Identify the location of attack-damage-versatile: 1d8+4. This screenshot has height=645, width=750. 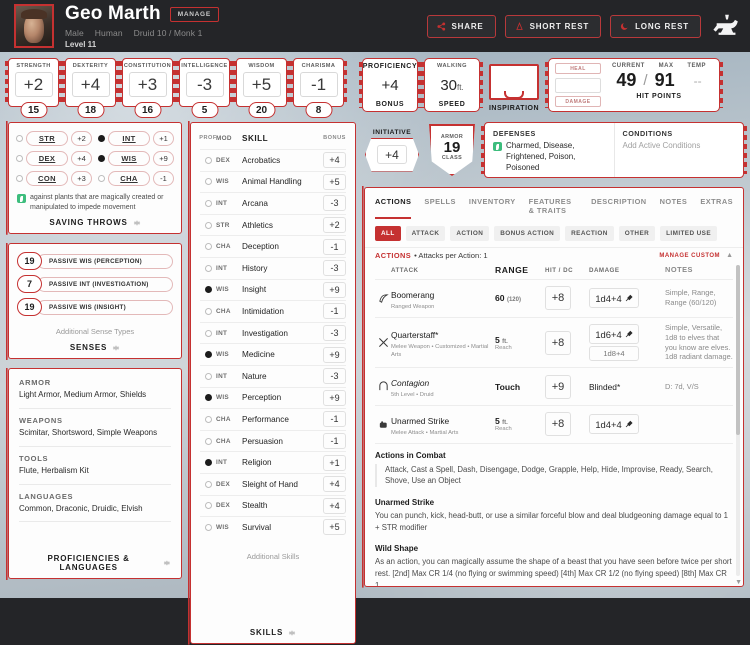
(614, 353).